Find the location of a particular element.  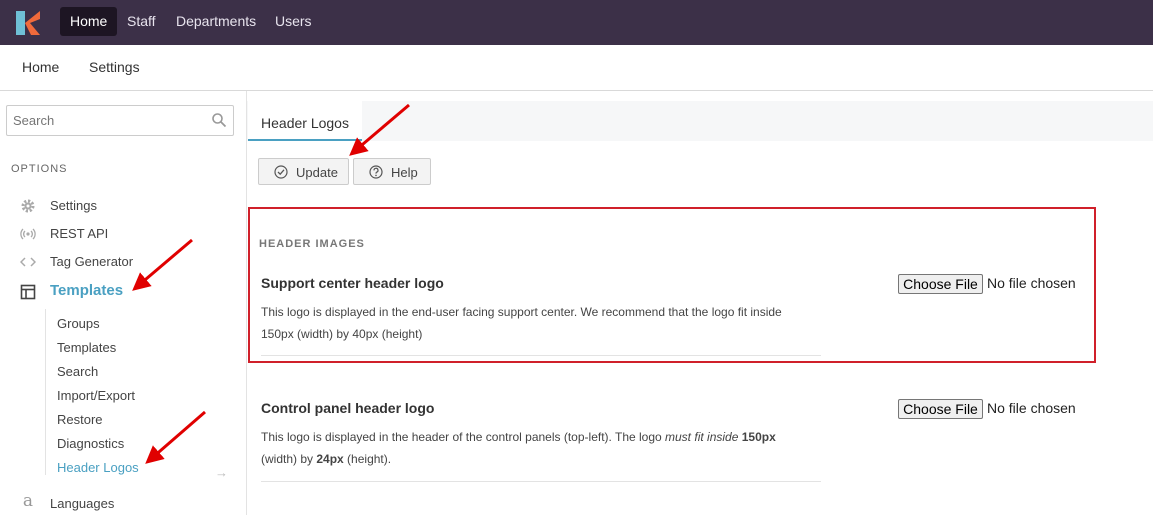

submenu-item-diagnostics: Diagnostics is located at coordinates (90, 443).